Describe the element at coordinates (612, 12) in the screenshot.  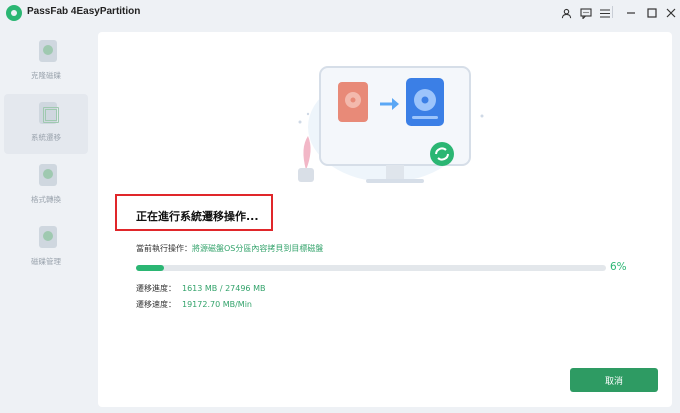
I see `titlebar-divider` at that location.